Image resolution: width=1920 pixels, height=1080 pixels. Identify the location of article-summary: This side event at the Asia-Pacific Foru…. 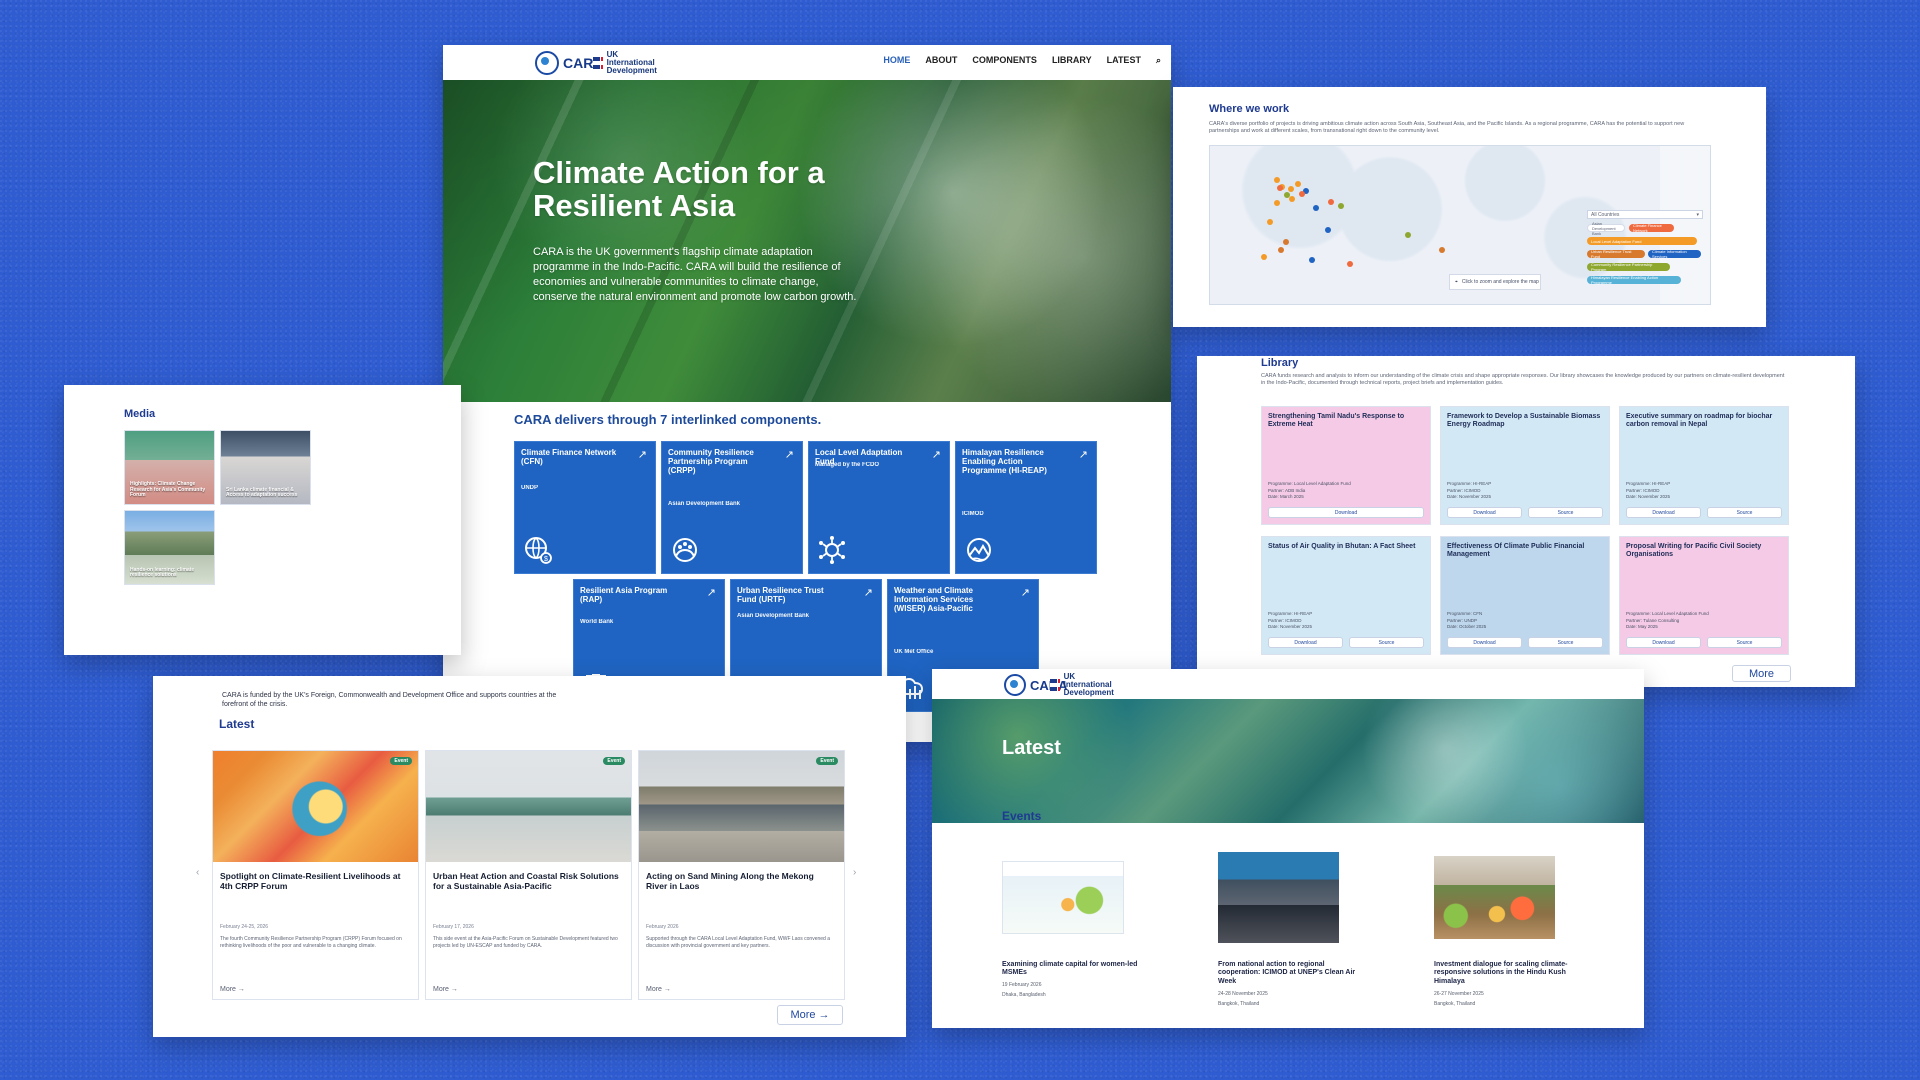
(525, 942).